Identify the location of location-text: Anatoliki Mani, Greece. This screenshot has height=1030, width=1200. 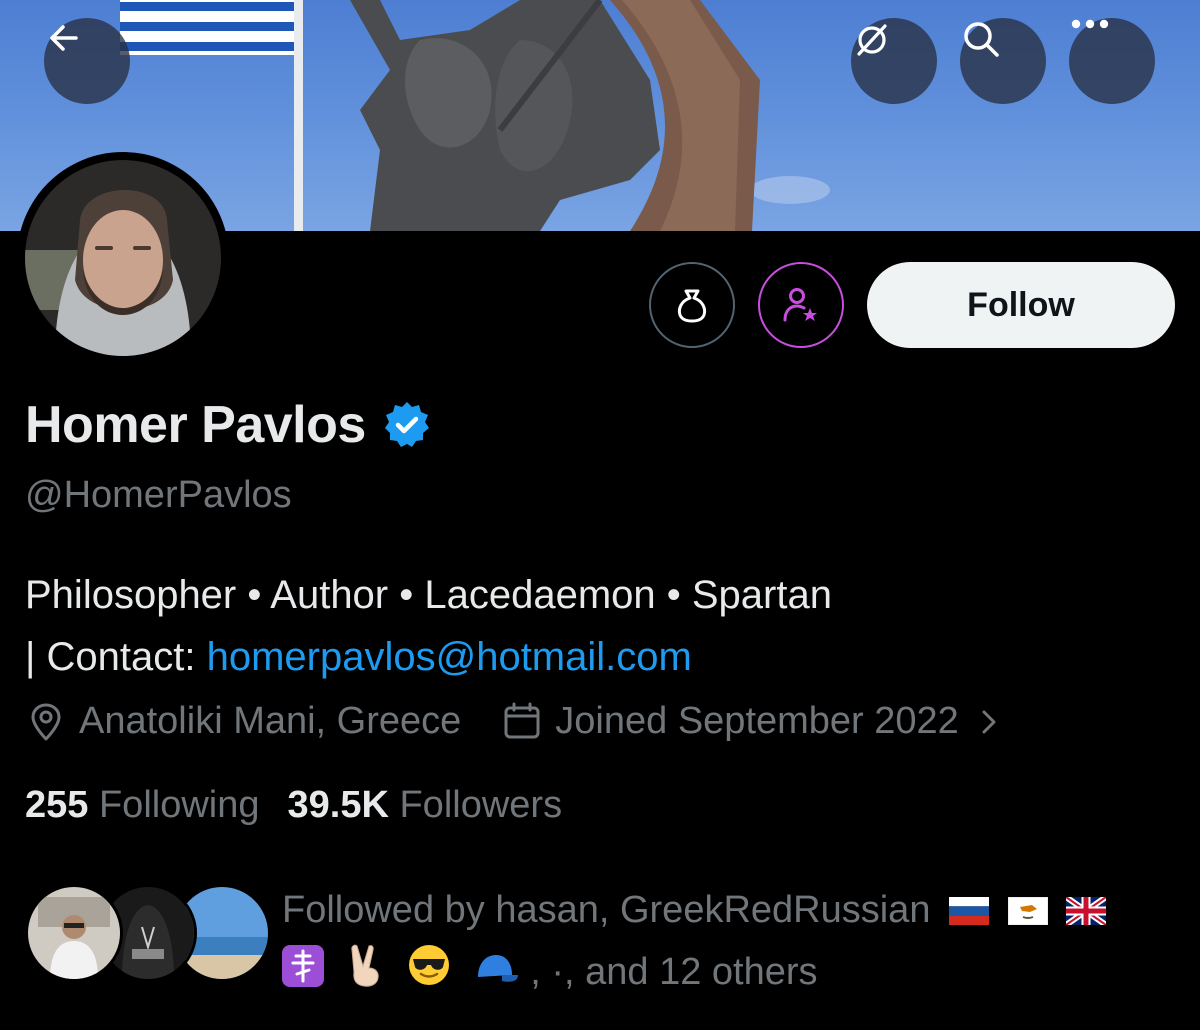
(270, 721).